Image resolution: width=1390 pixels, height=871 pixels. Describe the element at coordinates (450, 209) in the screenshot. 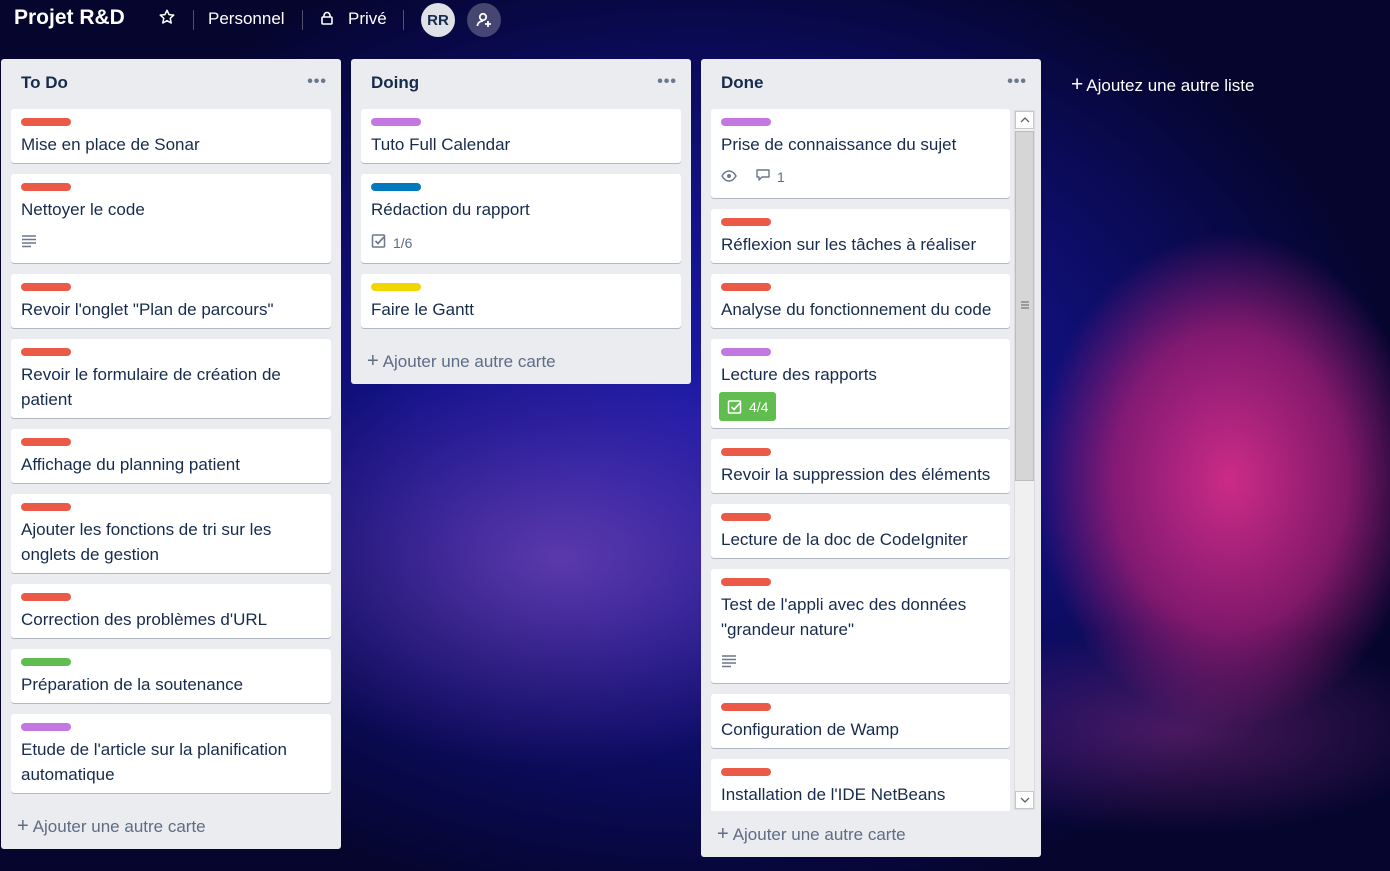

I see `card-title: Rédaction du rapport` at that location.